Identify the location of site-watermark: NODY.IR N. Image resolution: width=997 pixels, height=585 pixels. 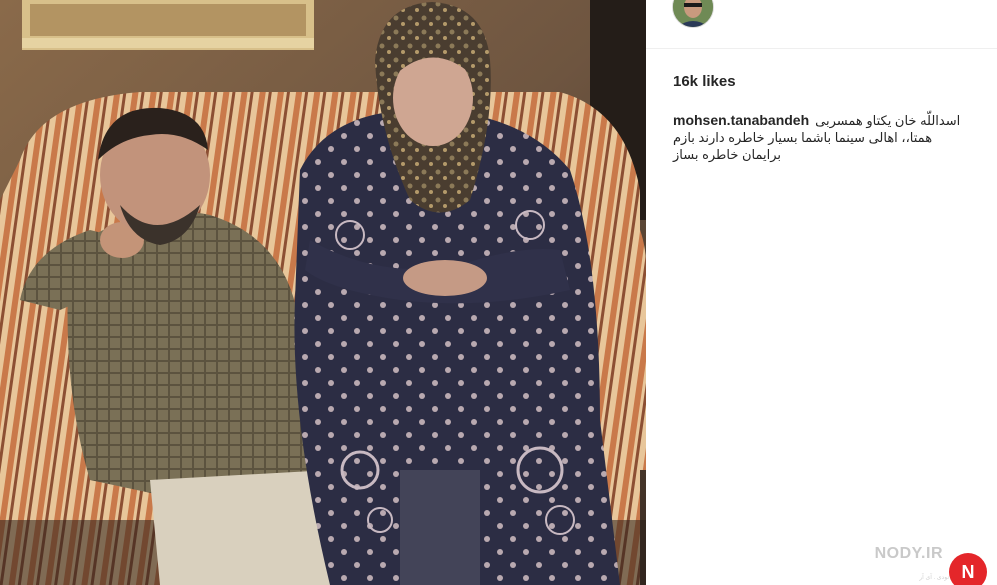
(930, 560).